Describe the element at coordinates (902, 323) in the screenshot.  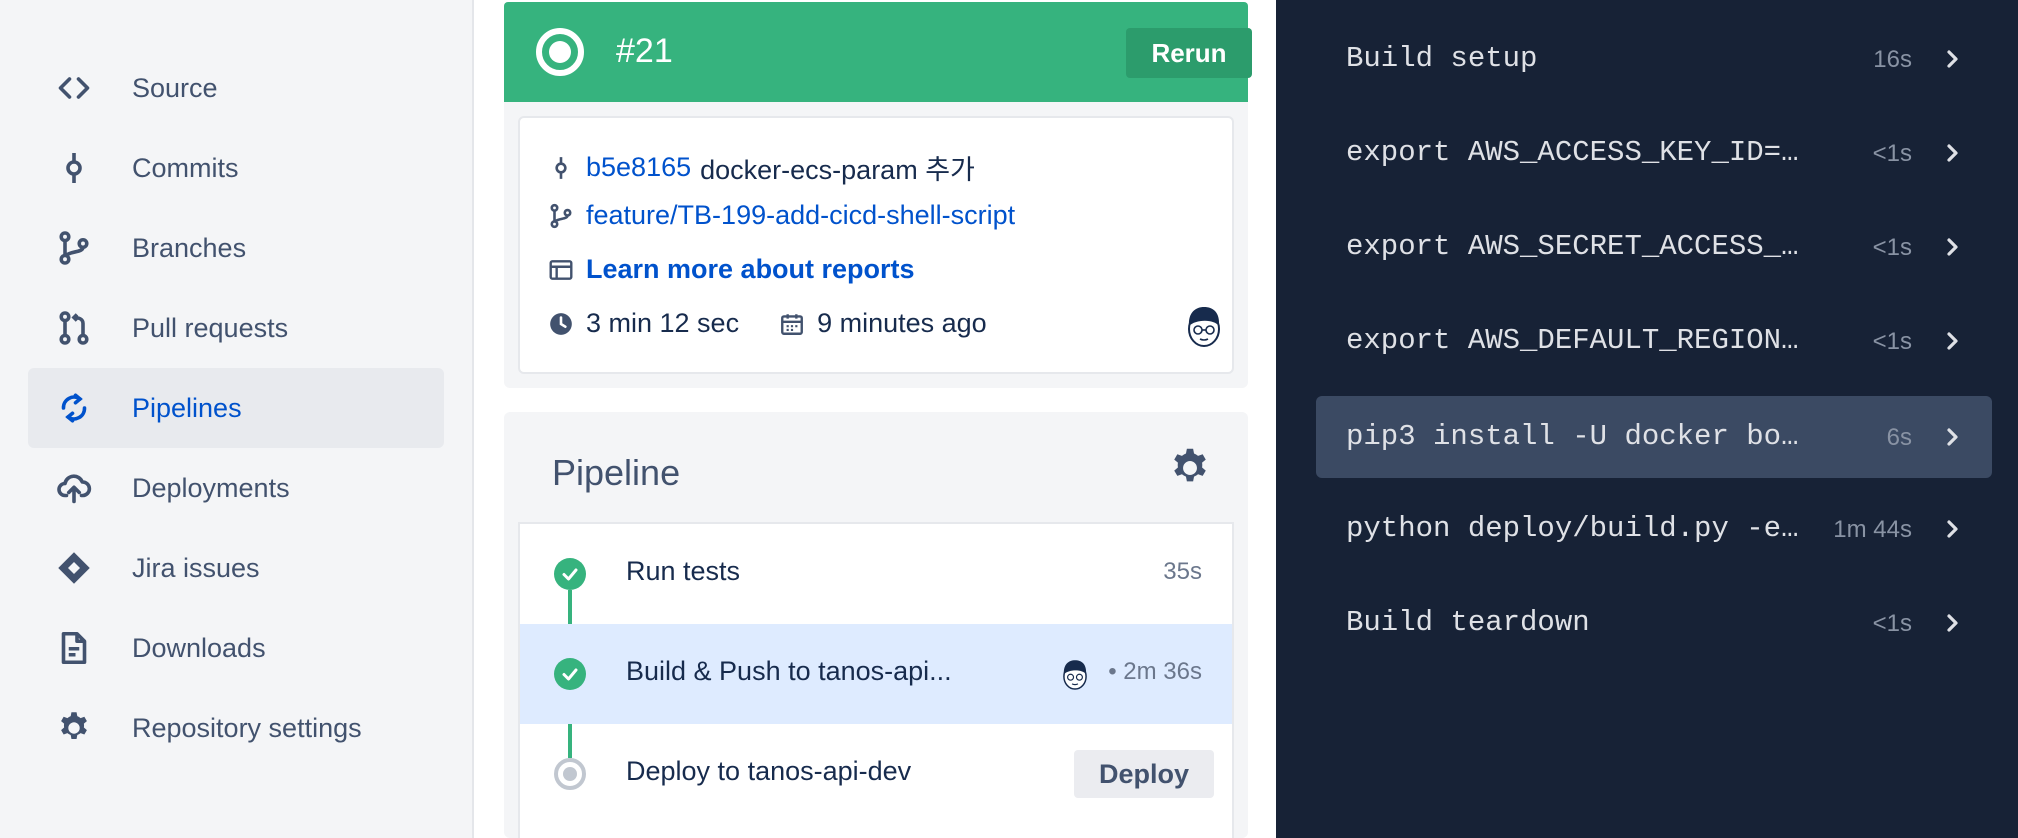
I see `run-started: 9 minutes ago` at that location.